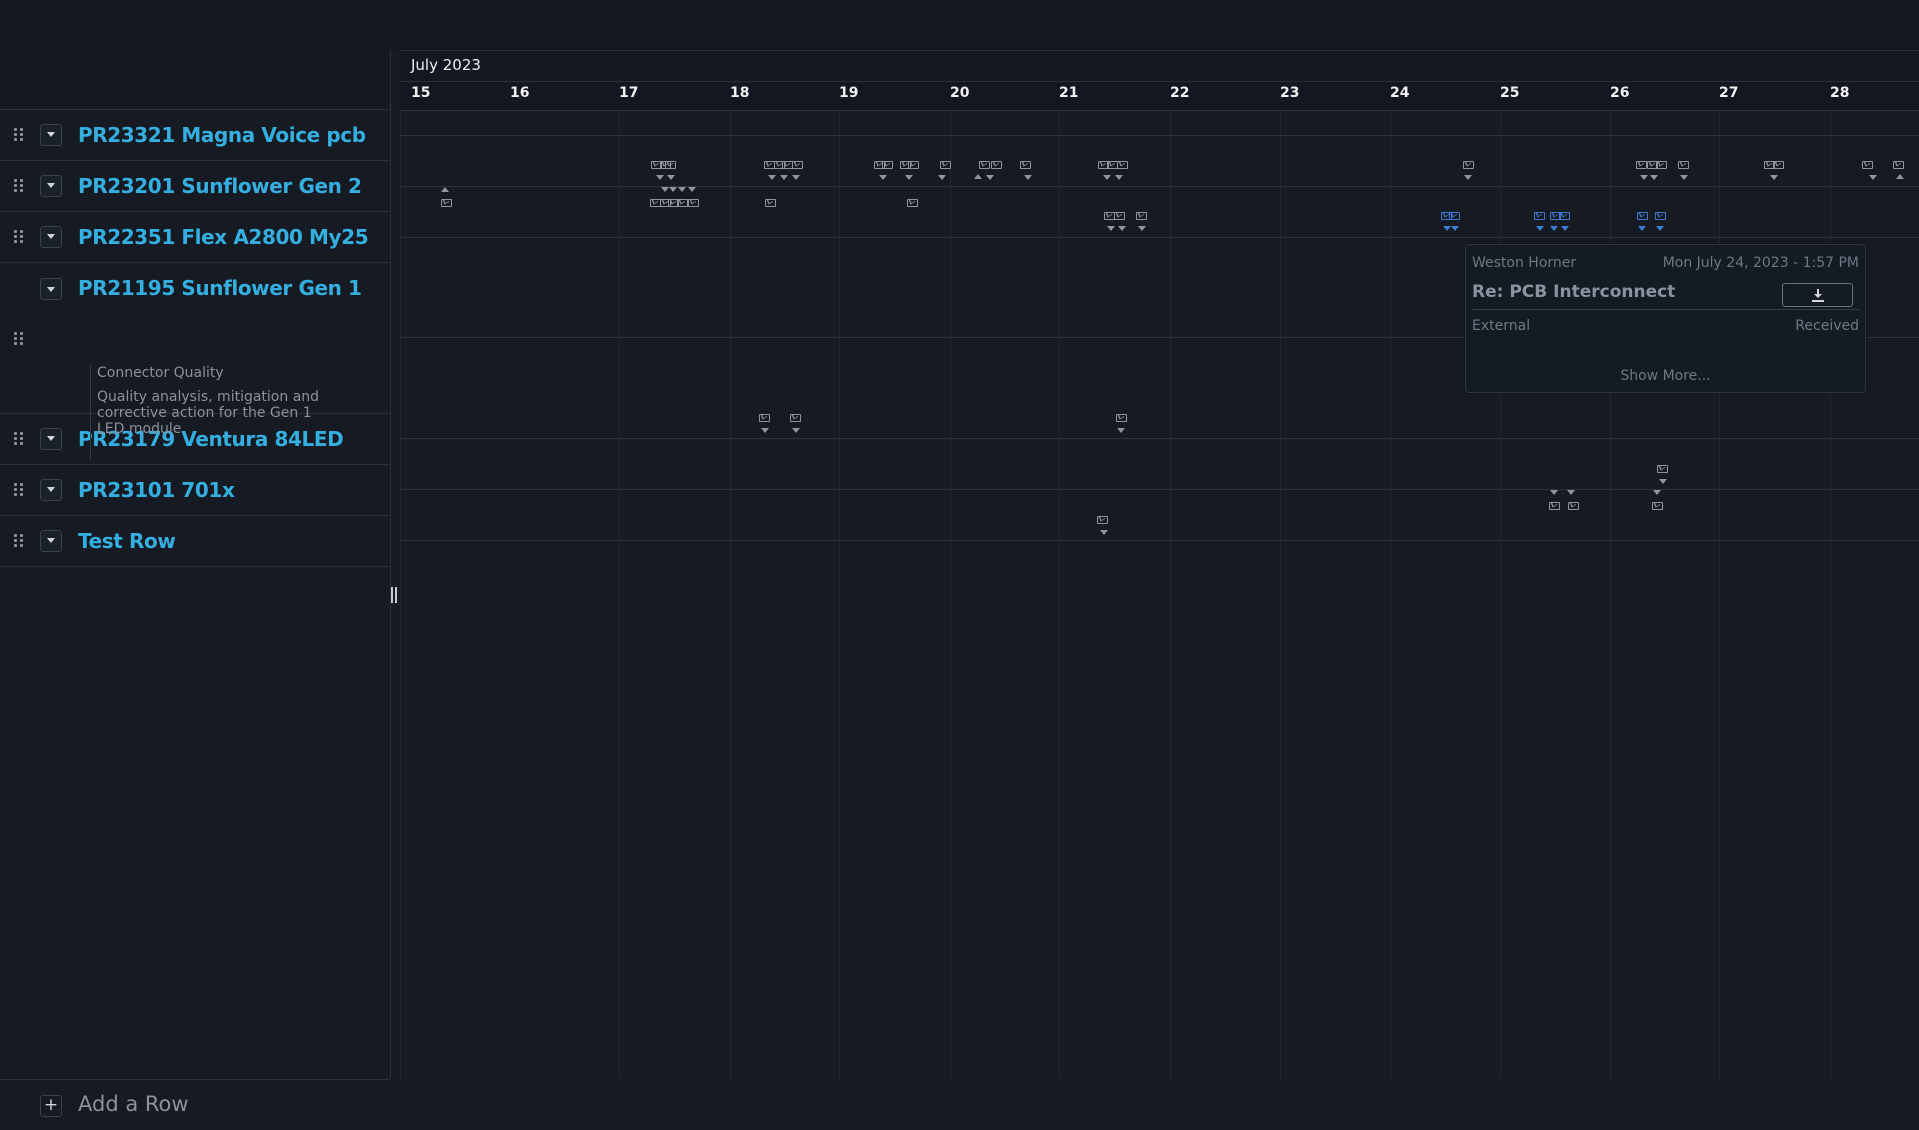  Describe the element at coordinates (127, 541) in the screenshot. I see `project-title: Test Row` at that location.